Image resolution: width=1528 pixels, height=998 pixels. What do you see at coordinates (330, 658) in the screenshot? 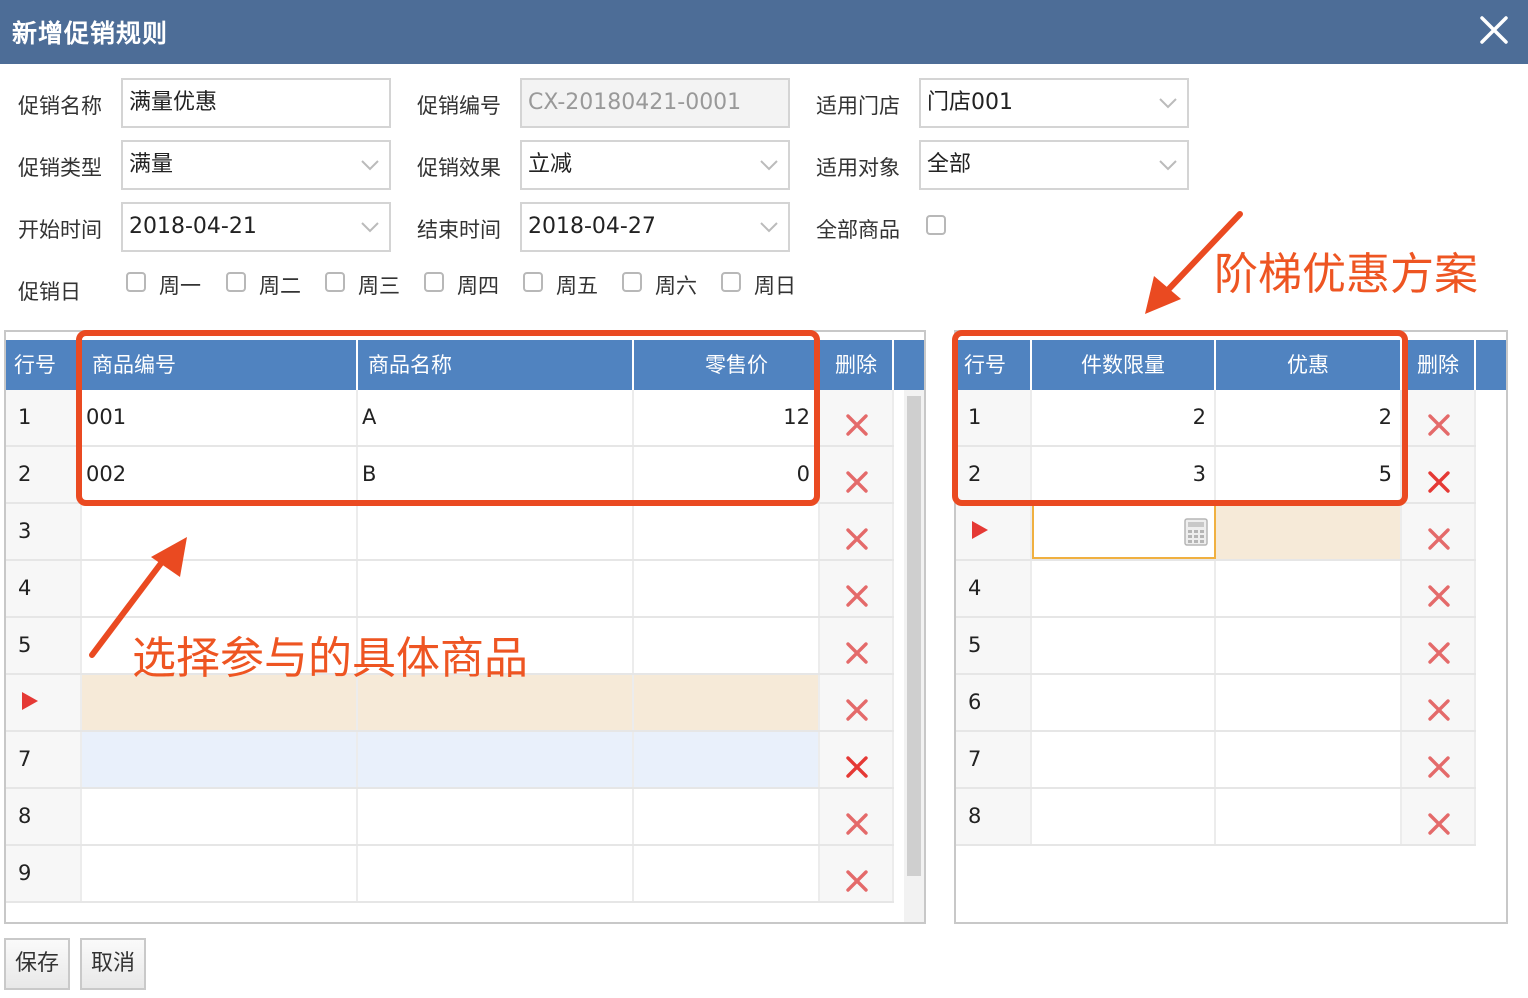
I see `goods-annotation-text: 选择参与的具体商品` at bounding box center [330, 658].